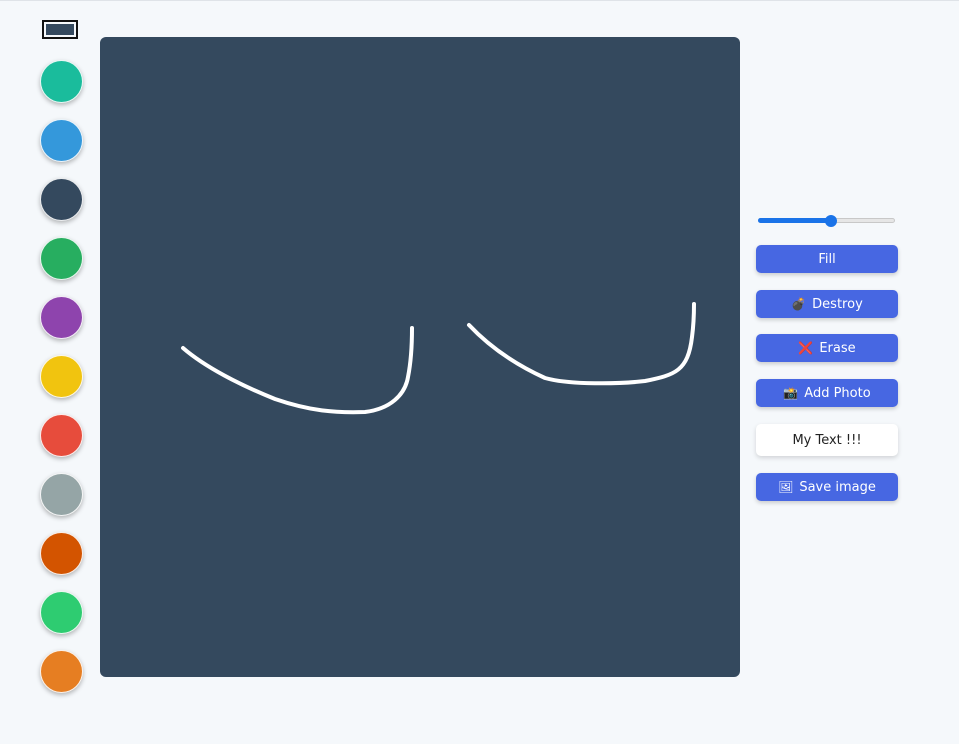  Describe the element at coordinates (837, 348) in the screenshot. I see `erase-button-label: Erase` at that location.